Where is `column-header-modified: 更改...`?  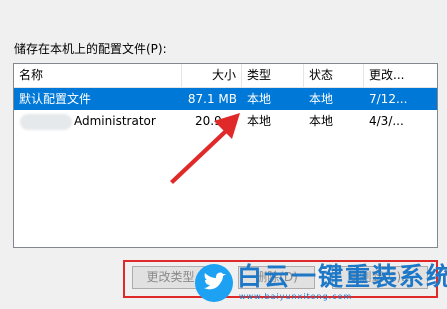
column-header-modified: 更改... is located at coordinates (400, 75).